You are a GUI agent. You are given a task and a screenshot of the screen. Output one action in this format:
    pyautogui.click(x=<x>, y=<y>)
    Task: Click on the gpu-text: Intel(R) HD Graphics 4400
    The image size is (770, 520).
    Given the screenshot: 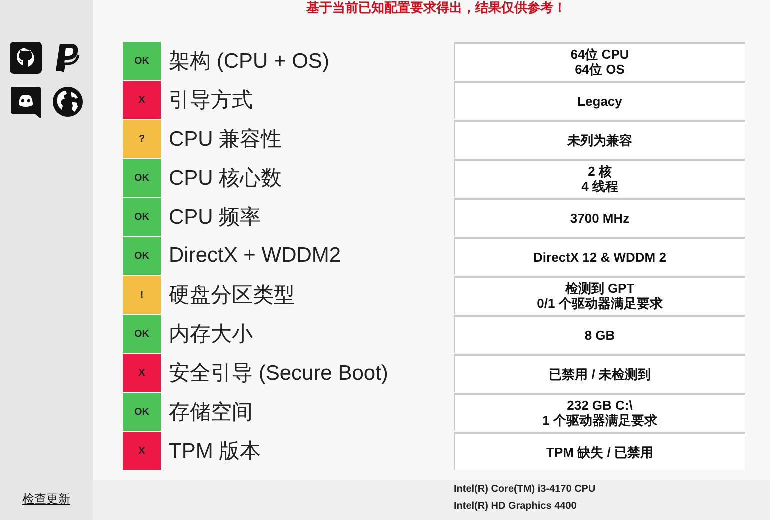 What is the action you would take?
    pyautogui.click(x=516, y=506)
    